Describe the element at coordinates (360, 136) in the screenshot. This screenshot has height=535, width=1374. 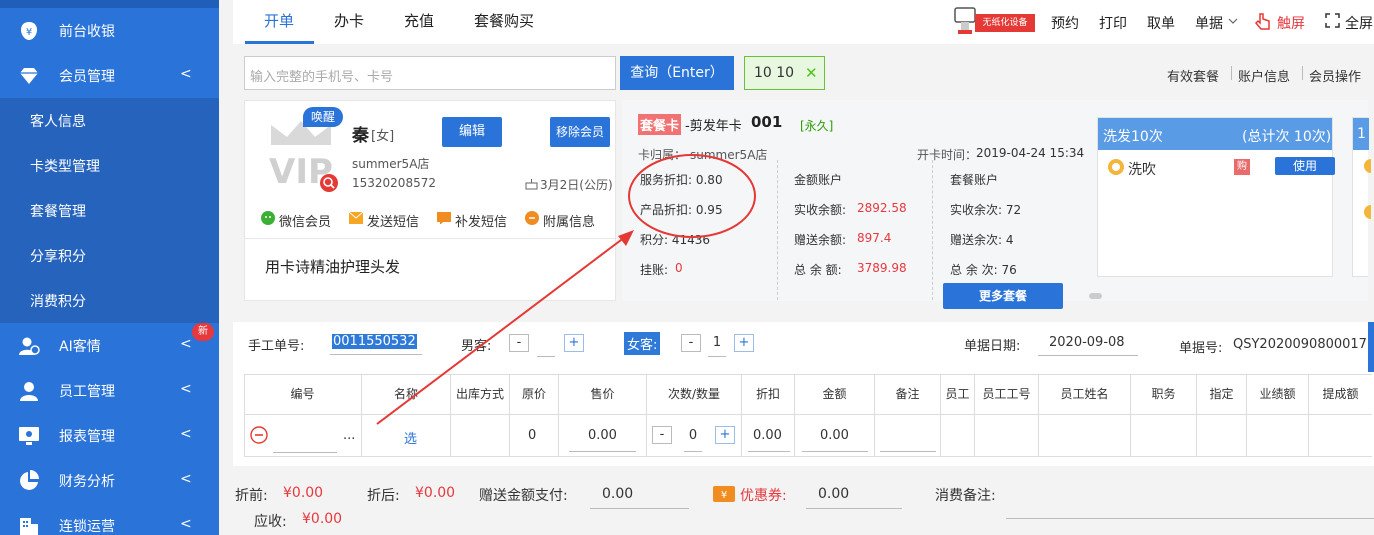
I see `member-name: 秦` at that location.